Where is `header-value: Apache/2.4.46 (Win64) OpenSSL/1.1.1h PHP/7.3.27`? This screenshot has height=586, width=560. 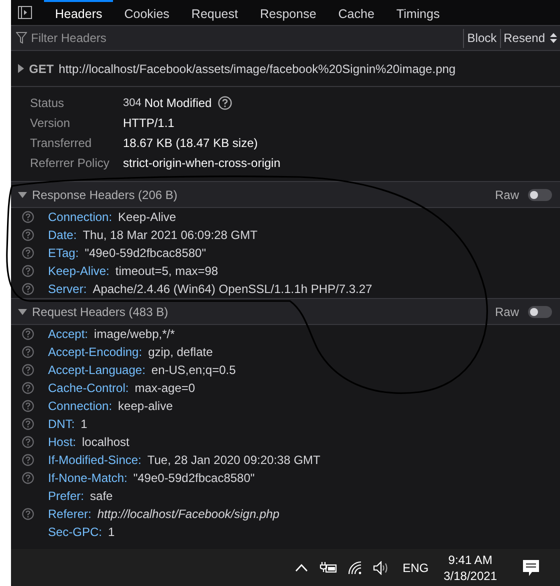
header-value: Apache/2.4.46 (Win64) OpenSSL/1.1.1h PHP/7.3.27 is located at coordinates (232, 289).